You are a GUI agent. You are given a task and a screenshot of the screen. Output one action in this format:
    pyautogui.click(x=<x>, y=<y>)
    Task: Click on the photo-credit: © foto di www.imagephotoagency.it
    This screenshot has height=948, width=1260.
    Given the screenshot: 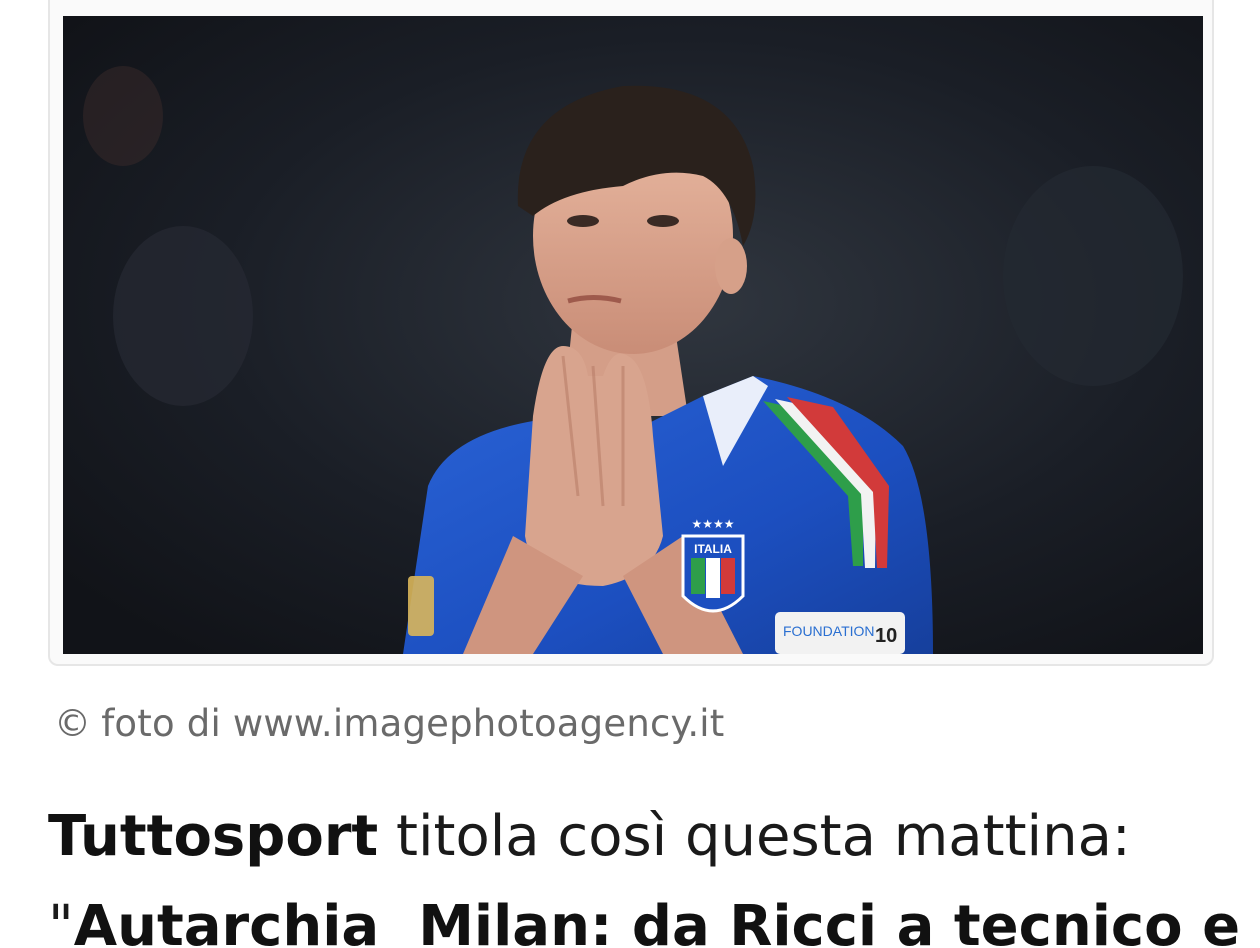 What is the action you would take?
    pyautogui.click(x=389, y=723)
    